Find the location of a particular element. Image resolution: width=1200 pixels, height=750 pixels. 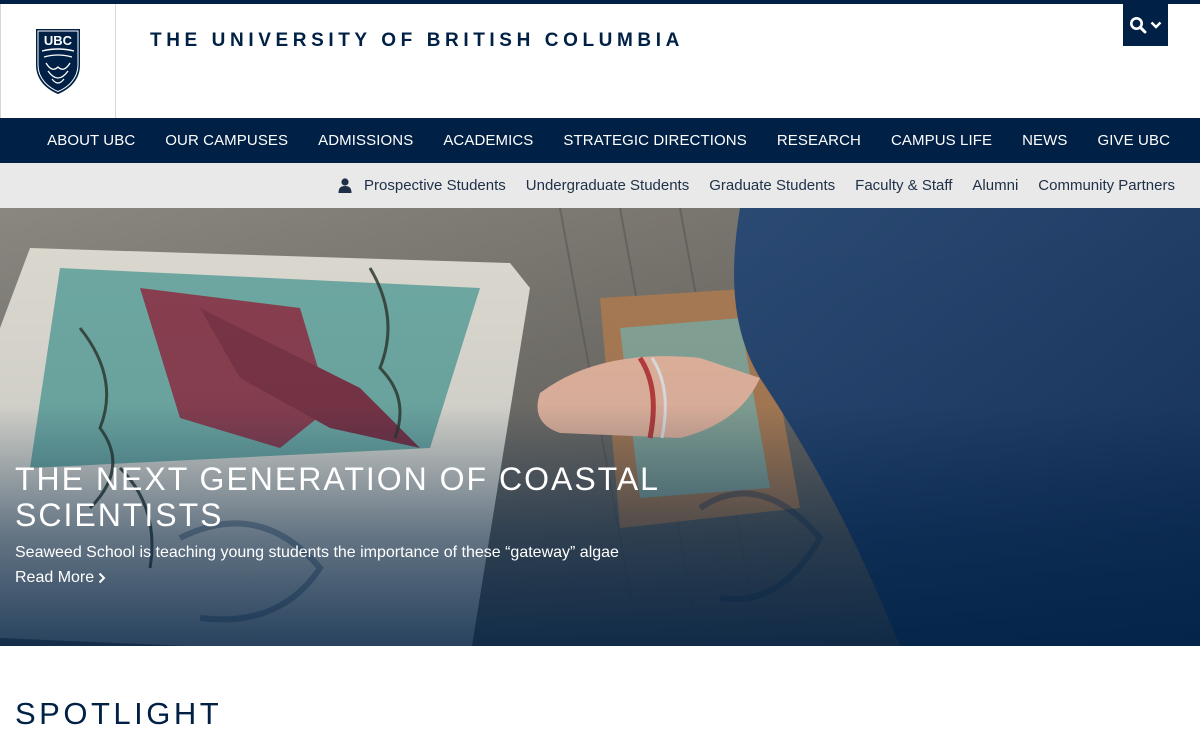

person-icon is located at coordinates (345, 185).